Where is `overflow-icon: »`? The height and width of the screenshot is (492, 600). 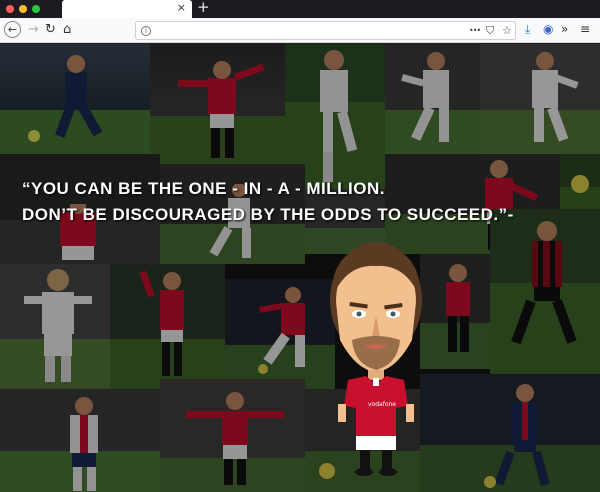
overflow-icon: » is located at coordinates (564, 29).